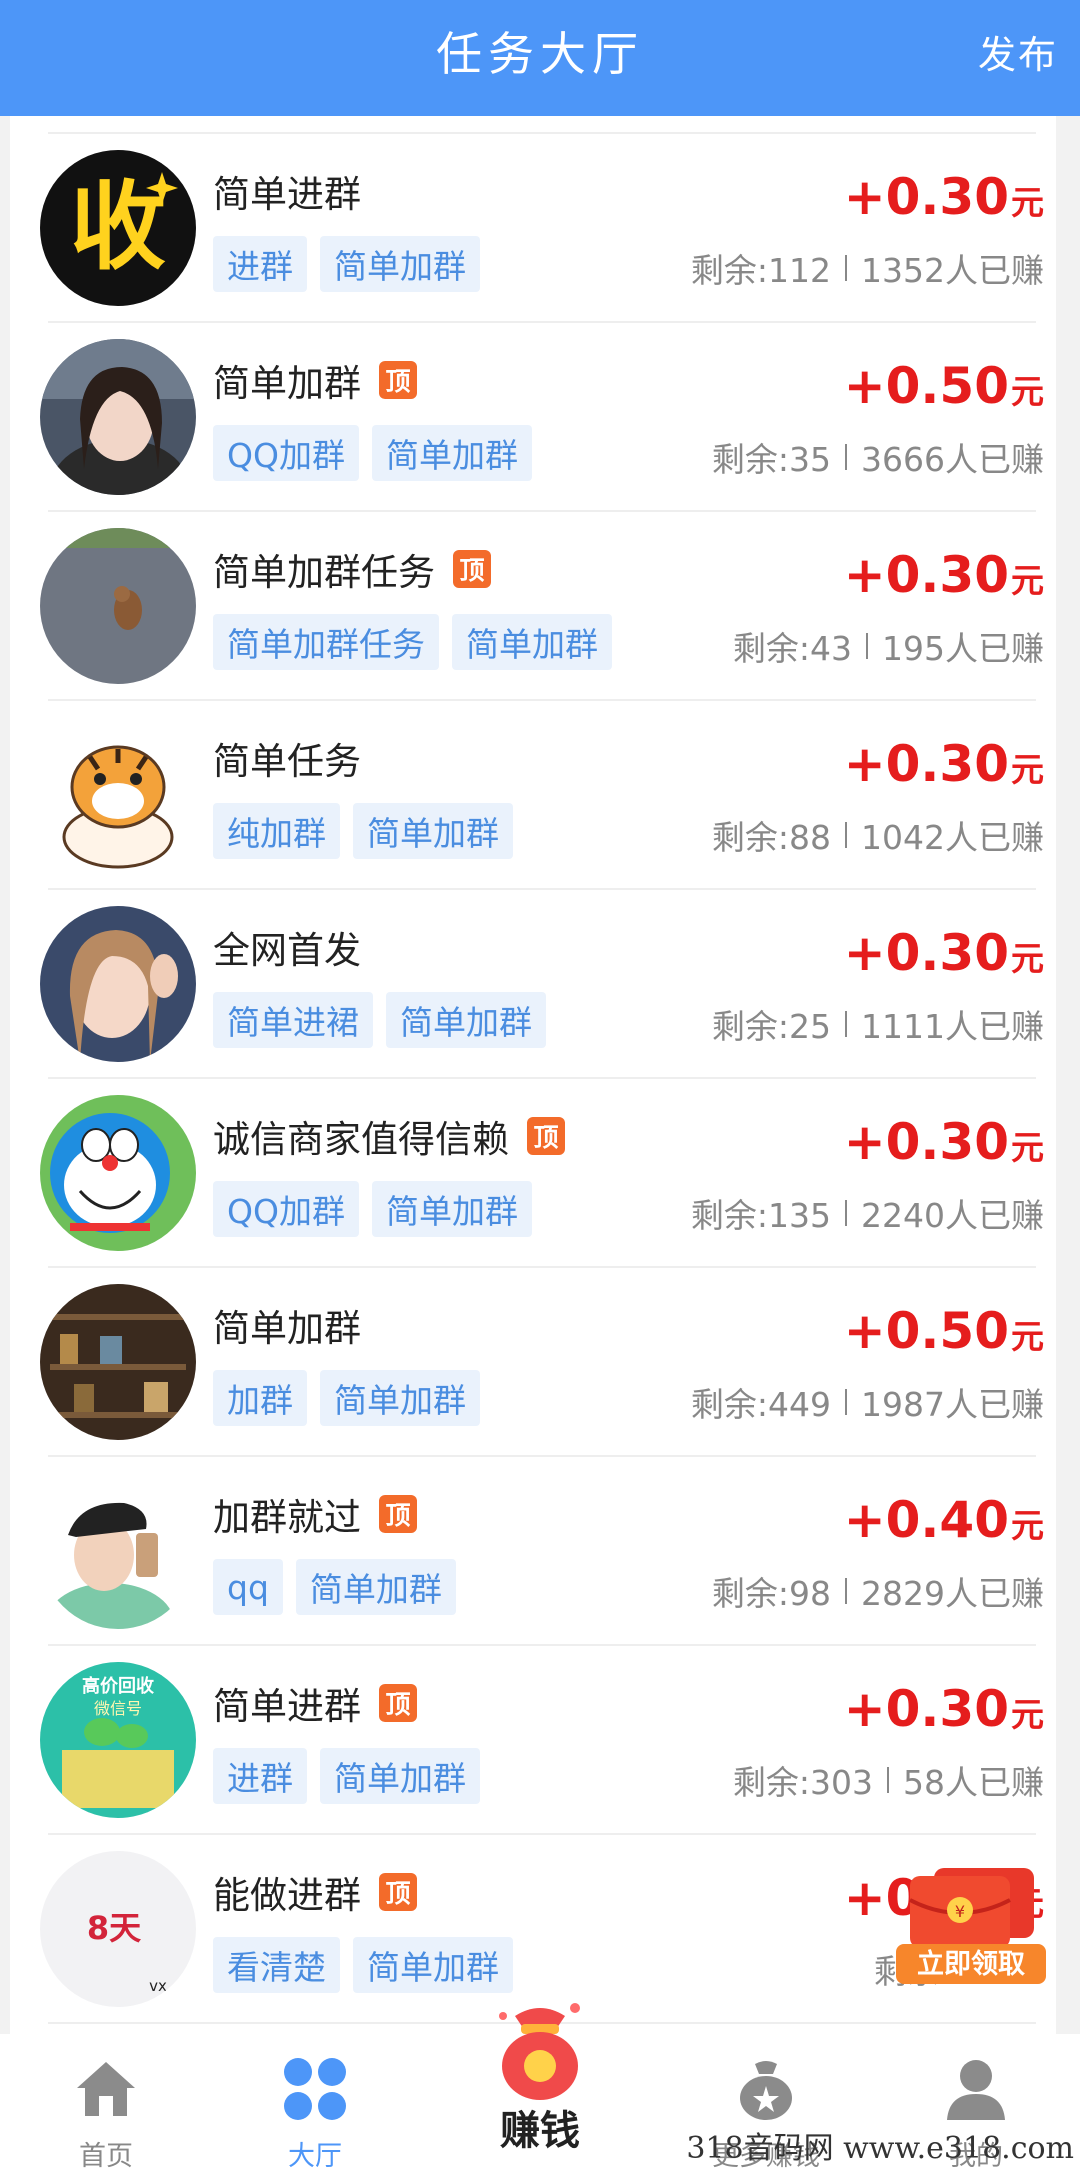 This screenshot has height=2171, width=1080. Describe the element at coordinates (287, 194) in the screenshot. I see `task-name: 简单进群` at that location.